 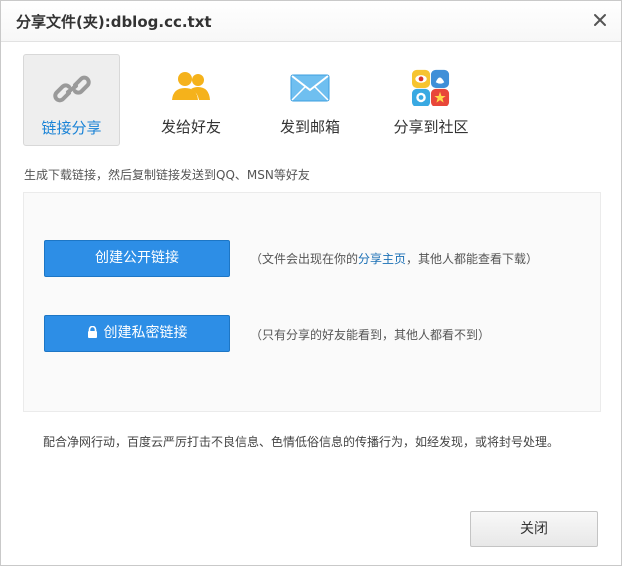 I want to click on close-button: 关闭, so click(x=534, y=529).